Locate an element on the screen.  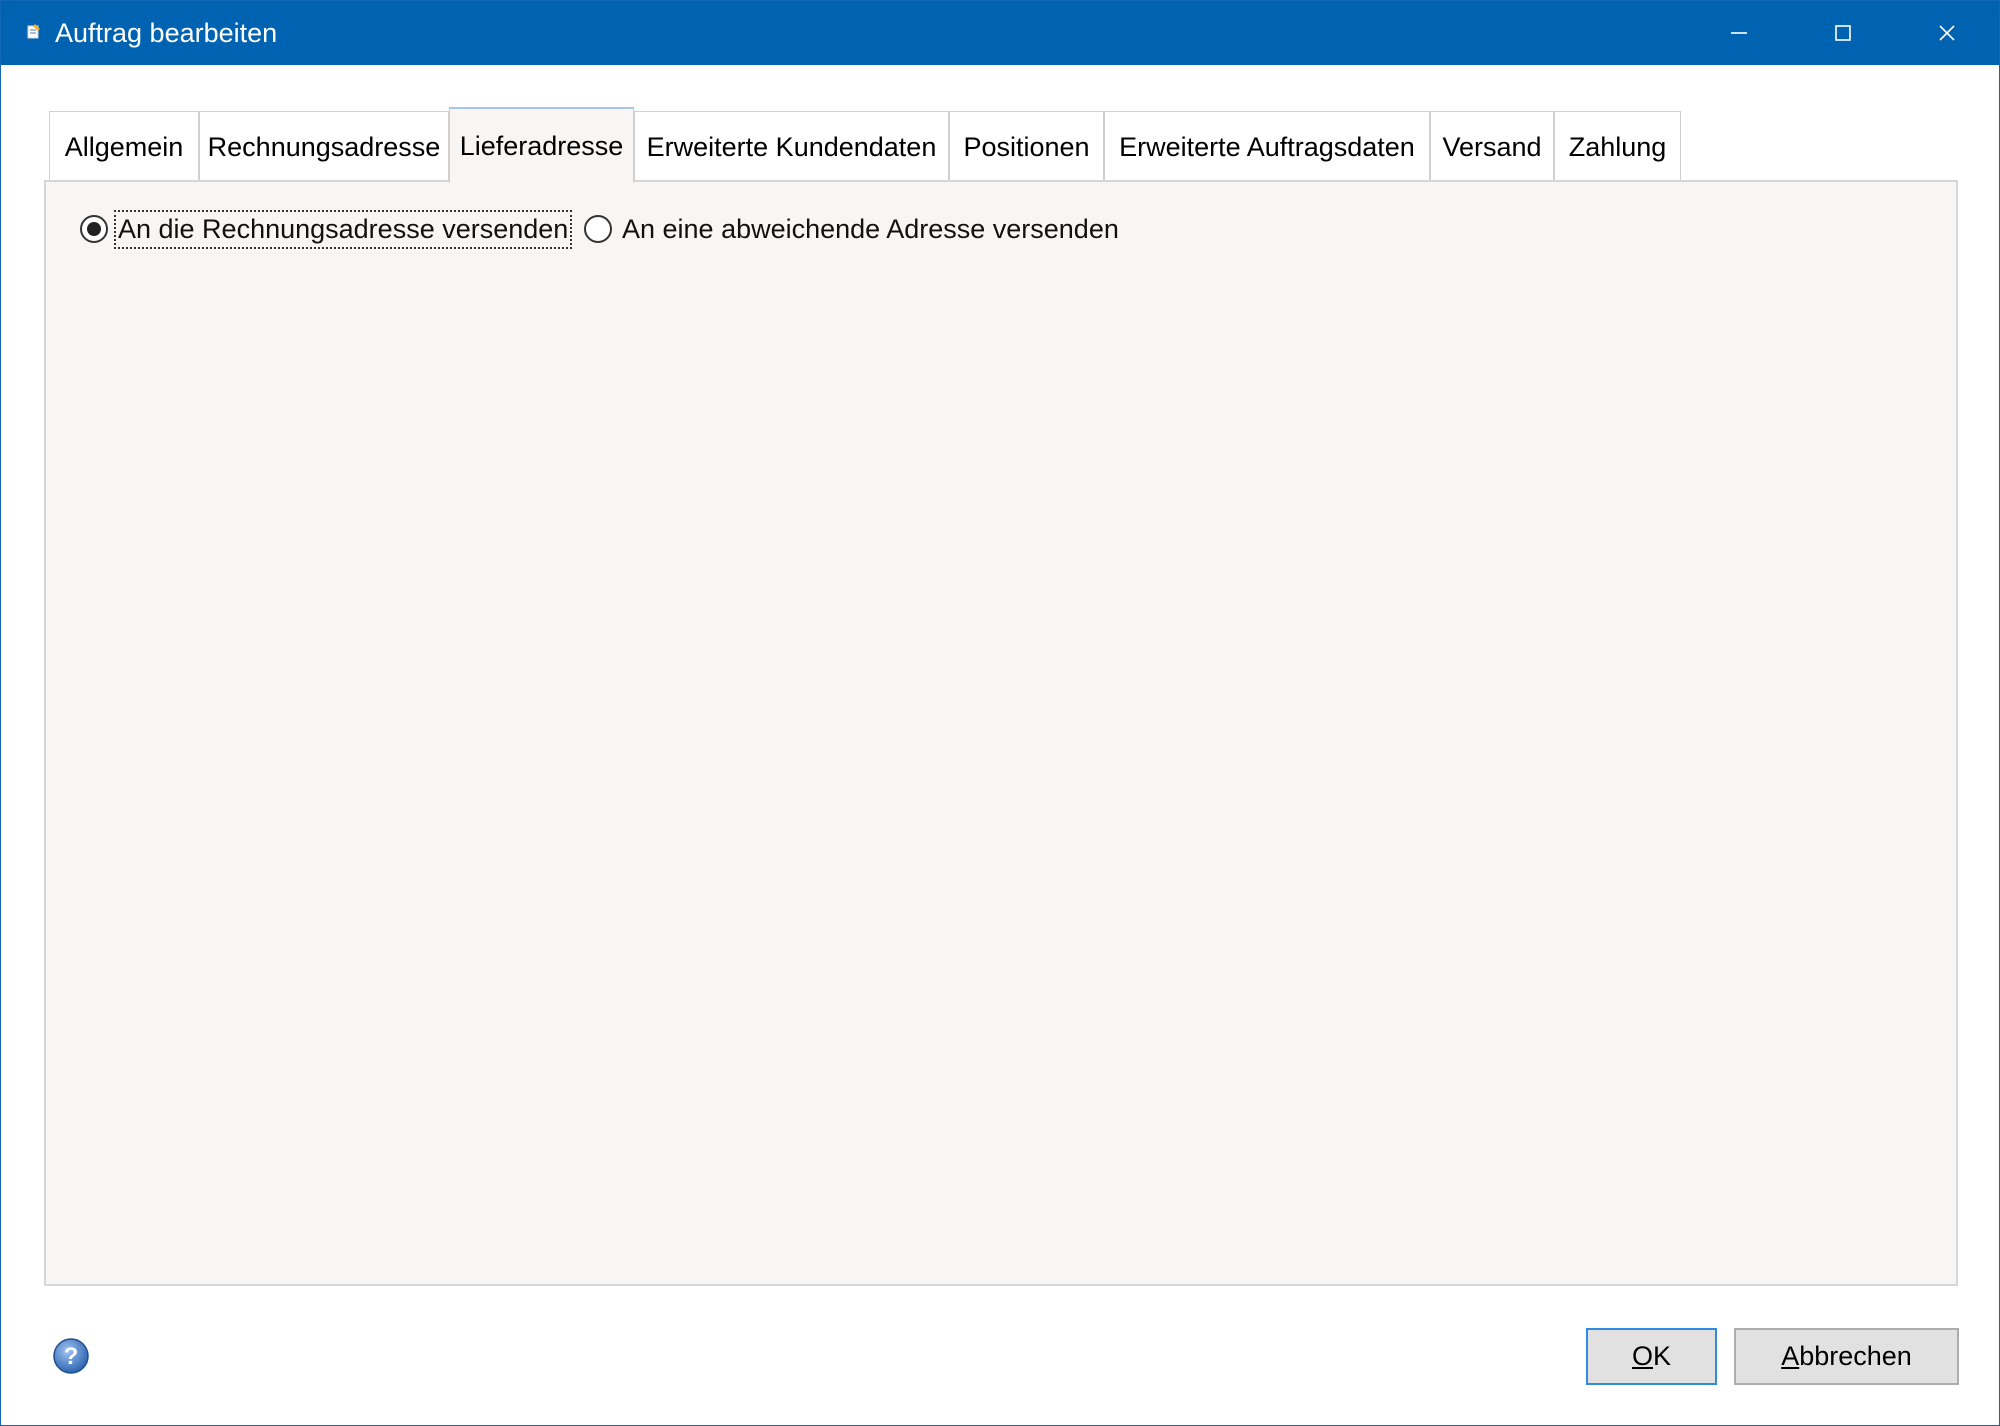
app-icon is located at coordinates (33, 31).